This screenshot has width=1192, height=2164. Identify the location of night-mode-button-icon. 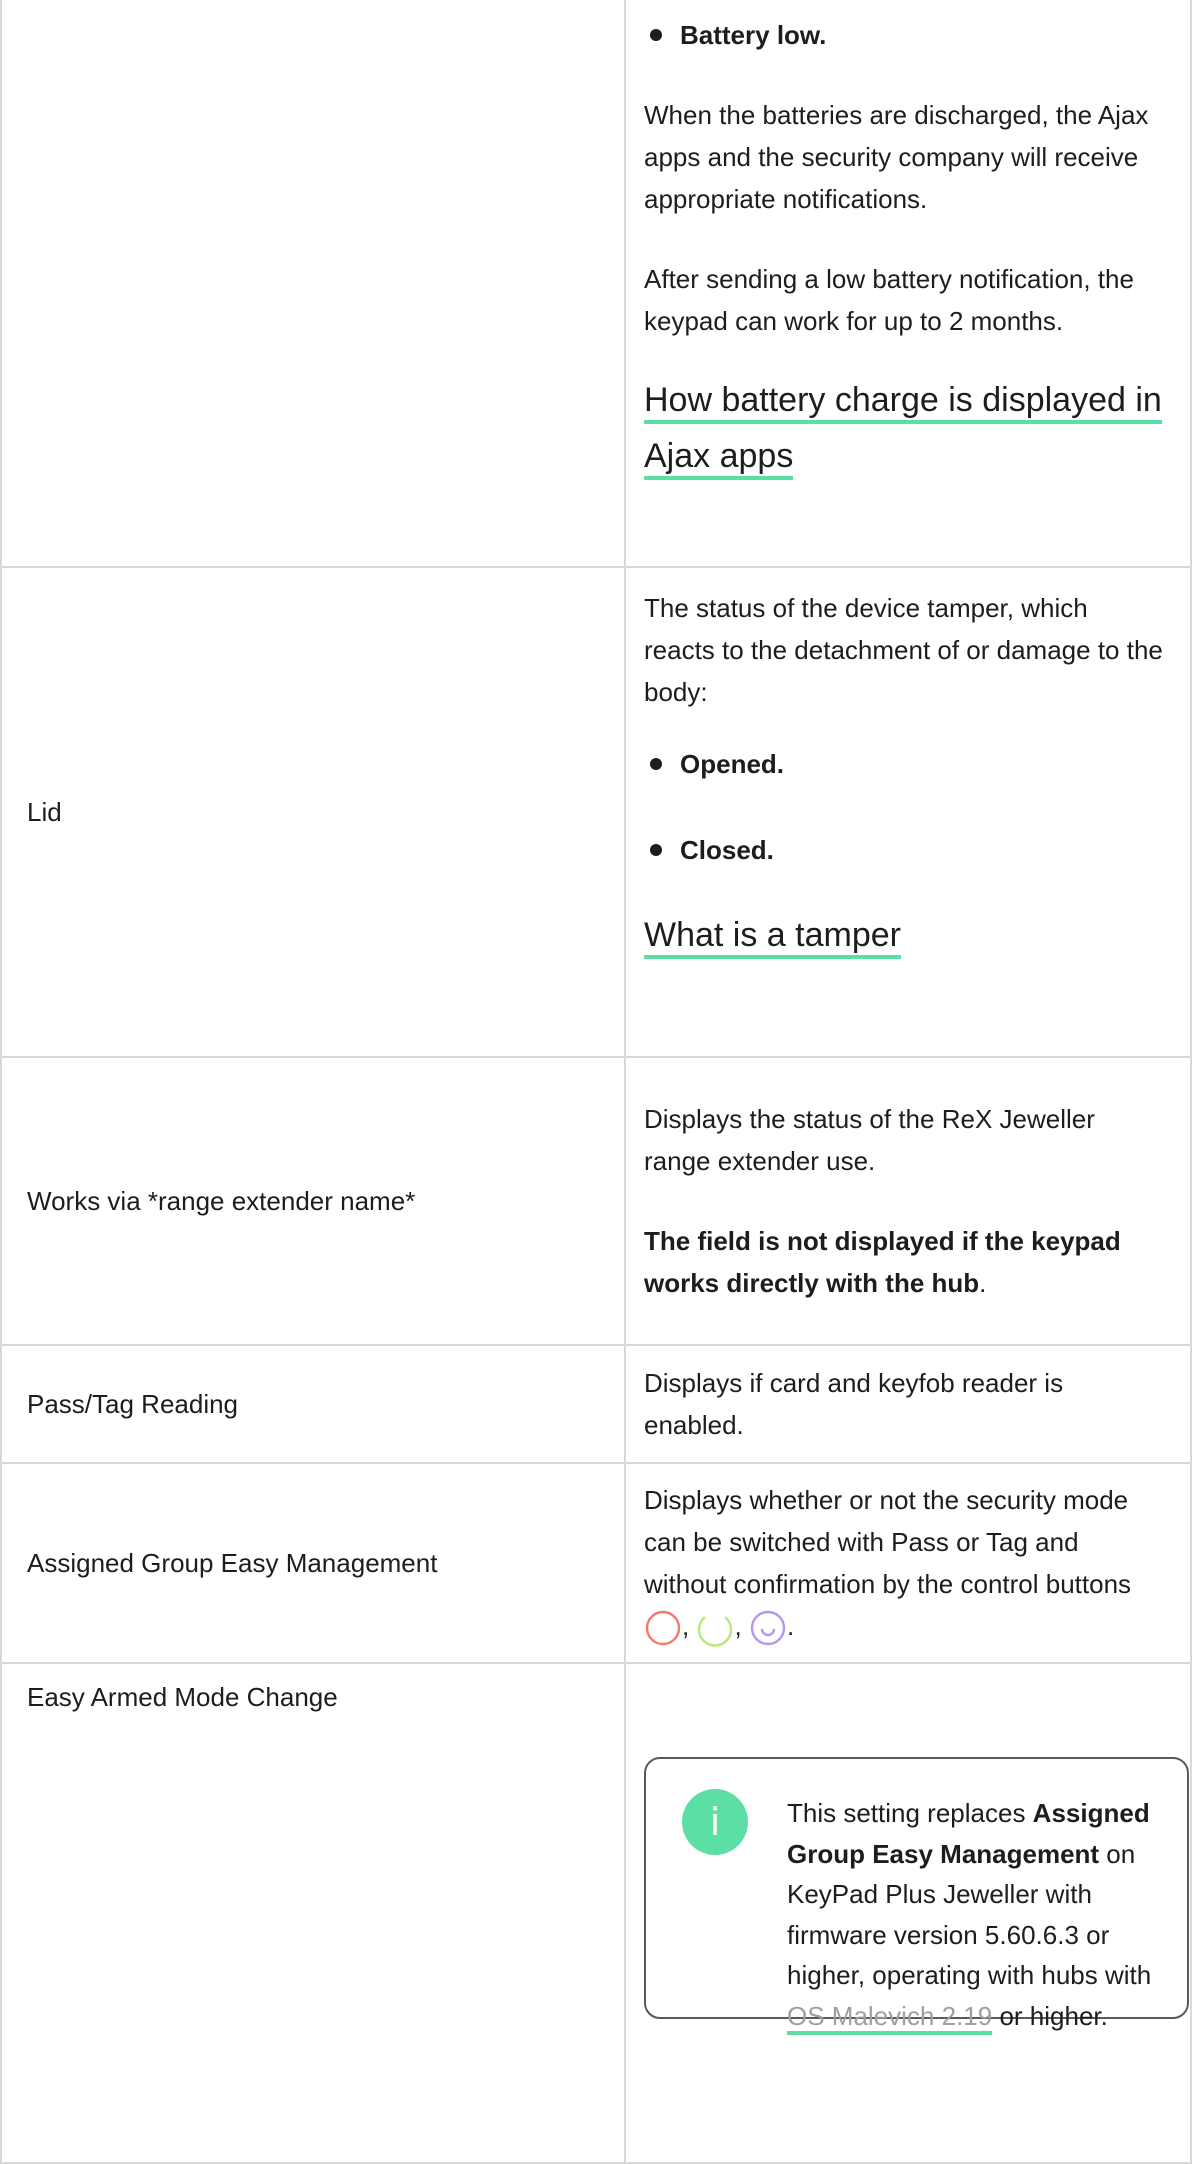
(715, 1631).